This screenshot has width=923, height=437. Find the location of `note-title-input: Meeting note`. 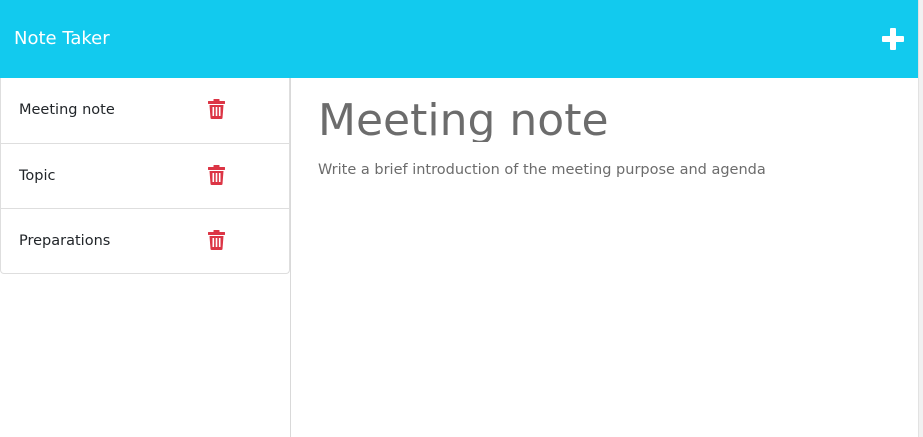

note-title-input: Meeting note is located at coordinates (608, 119).